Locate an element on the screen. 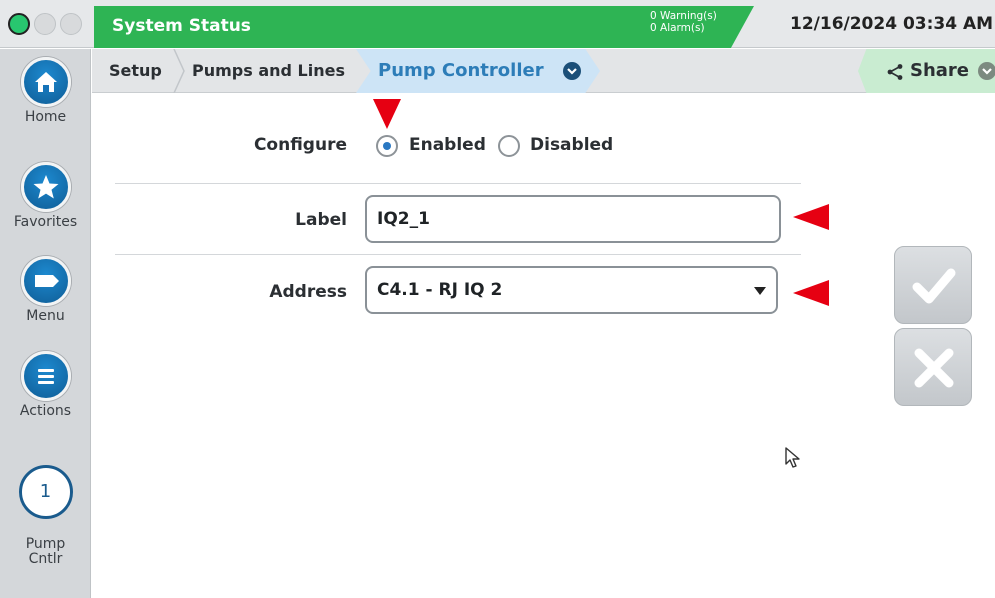 This screenshot has width=995, height=598. configure-label: Configure is located at coordinates (300, 145).